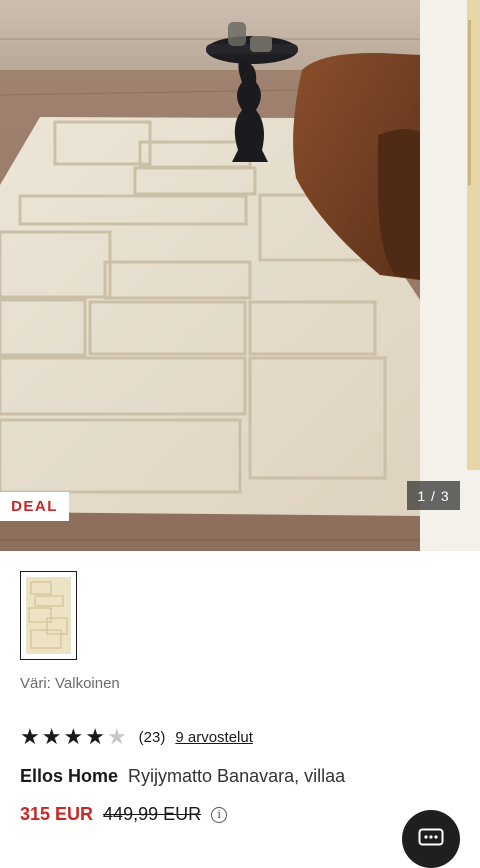  Describe the element at coordinates (237, 776) in the screenshot. I see `product-name: Ryijymatto Banavara, villaa` at that location.